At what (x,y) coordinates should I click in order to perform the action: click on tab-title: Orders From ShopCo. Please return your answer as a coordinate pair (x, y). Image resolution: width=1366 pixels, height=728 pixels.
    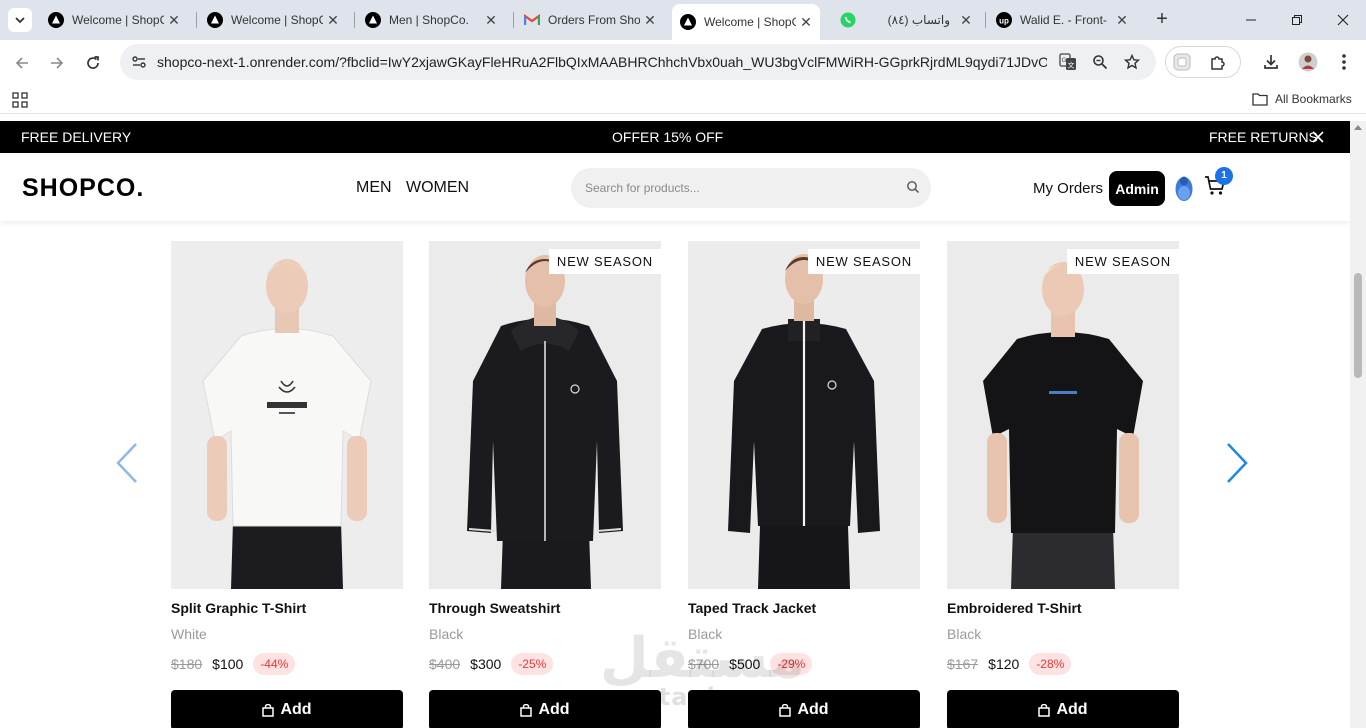
    Looking at the image, I should click on (594, 20).